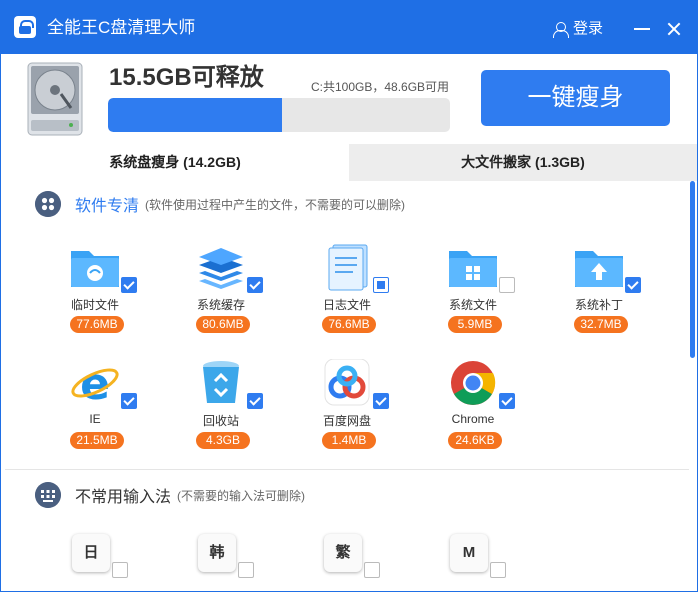 The width and height of the screenshot is (698, 592). I want to click on item-size-badge: 32.7MB, so click(601, 324).